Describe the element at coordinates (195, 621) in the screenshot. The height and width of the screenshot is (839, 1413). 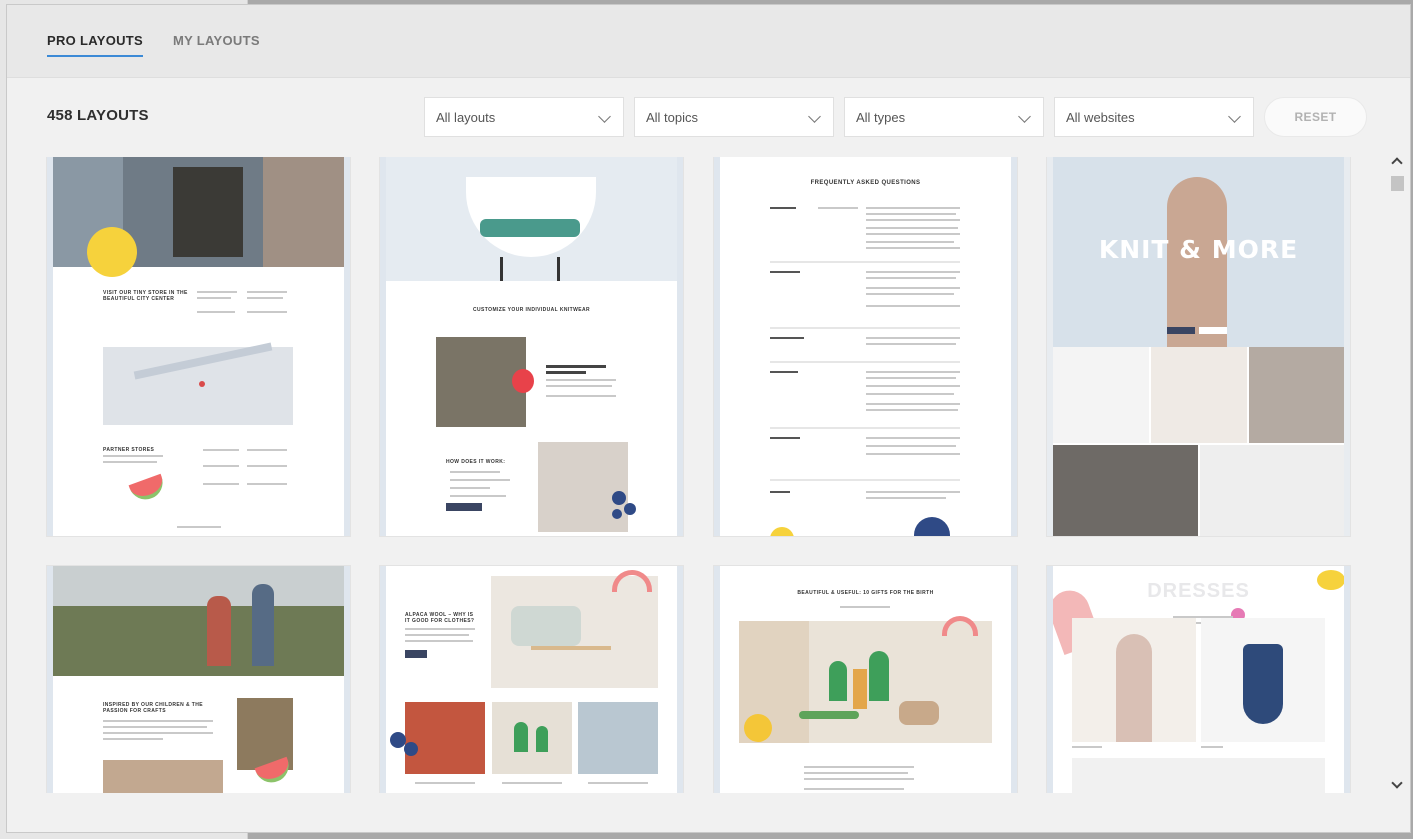
I see `family-field-image` at that location.